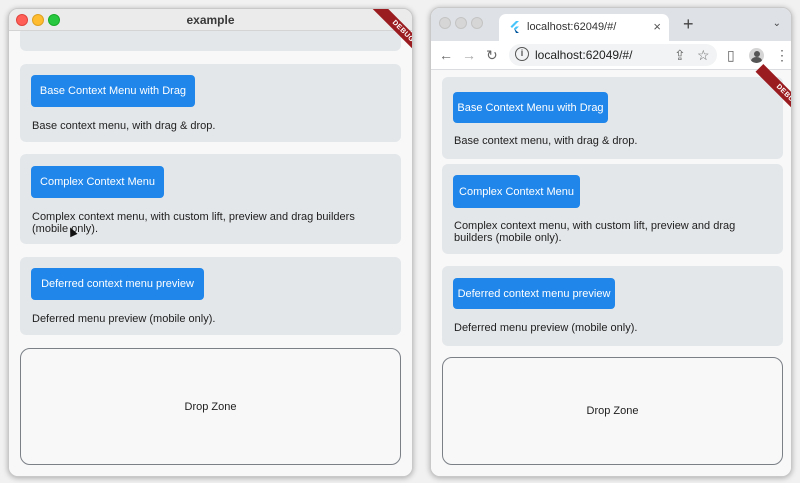 The image size is (800, 483). What do you see at coordinates (703, 55) in the screenshot?
I see `bookmark-star-icon: ☆` at bounding box center [703, 55].